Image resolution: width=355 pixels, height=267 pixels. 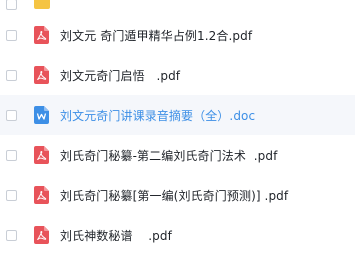 What do you see at coordinates (156, 35) in the screenshot?
I see `file-name: 刘文元 奇门遁甲精华占例1.2合.pdf` at bounding box center [156, 35].